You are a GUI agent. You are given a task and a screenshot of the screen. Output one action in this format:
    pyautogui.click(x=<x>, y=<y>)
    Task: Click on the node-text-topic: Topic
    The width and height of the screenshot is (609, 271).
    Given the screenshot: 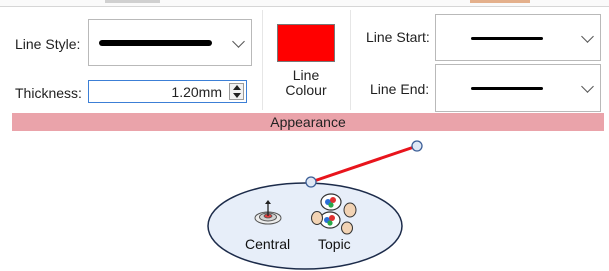 What is the action you would take?
    pyautogui.click(x=334, y=244)
    